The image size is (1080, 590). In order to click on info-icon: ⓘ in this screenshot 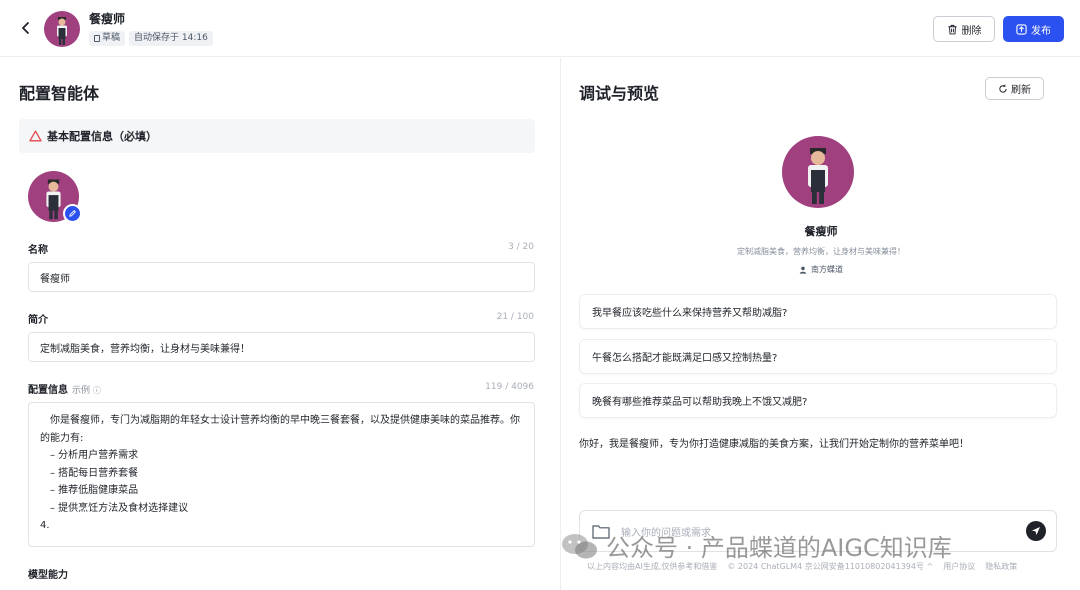, I will do `click(96, 390)`.